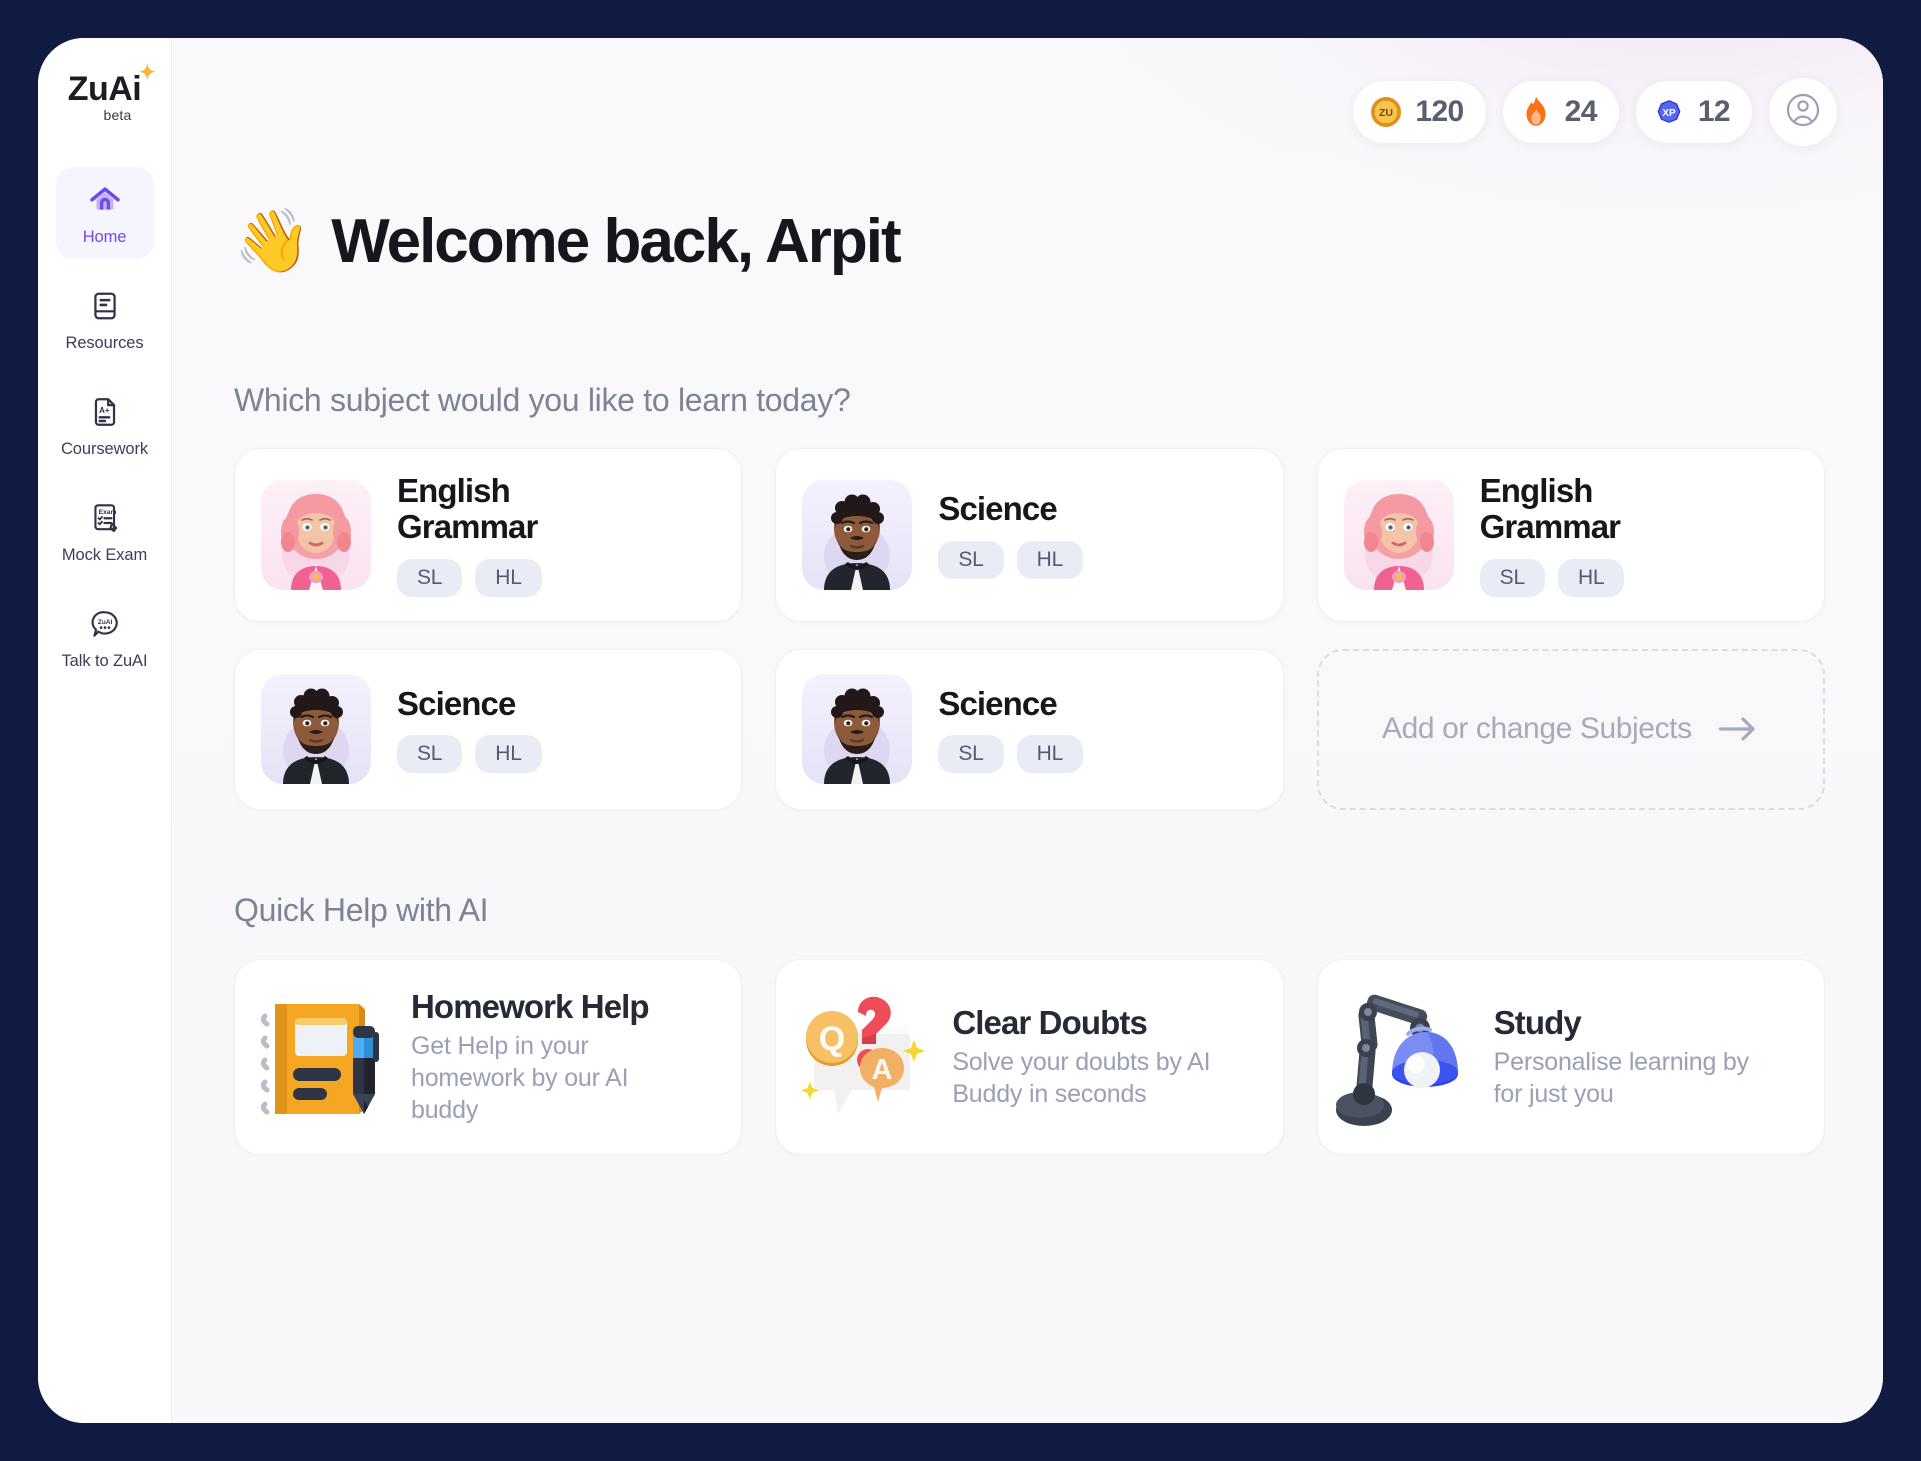 Image resolution: width=1921 pixels, height=1461 pixels. I want to click on svg-text: XP, so click(1669, 113).